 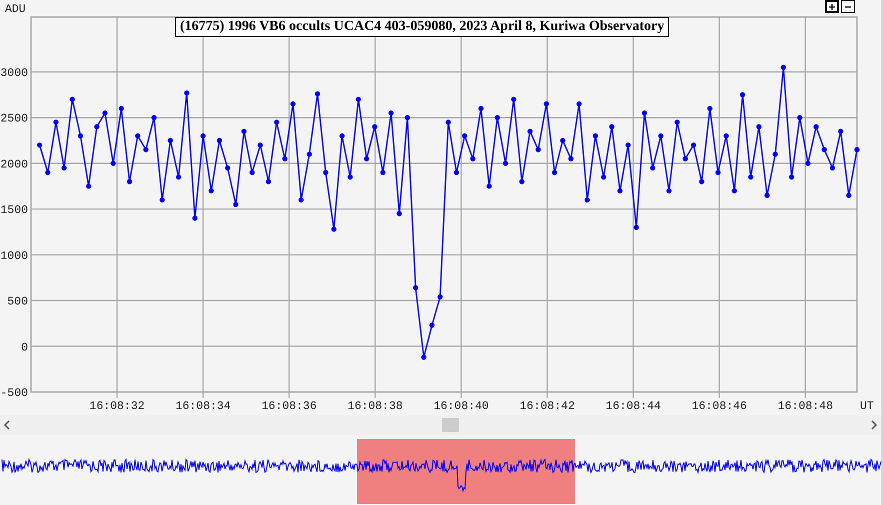 What do you see at coordinates (17, 302) in the screenshot?
I see `y-tick-label: 500` at bounding box center [17, 302].